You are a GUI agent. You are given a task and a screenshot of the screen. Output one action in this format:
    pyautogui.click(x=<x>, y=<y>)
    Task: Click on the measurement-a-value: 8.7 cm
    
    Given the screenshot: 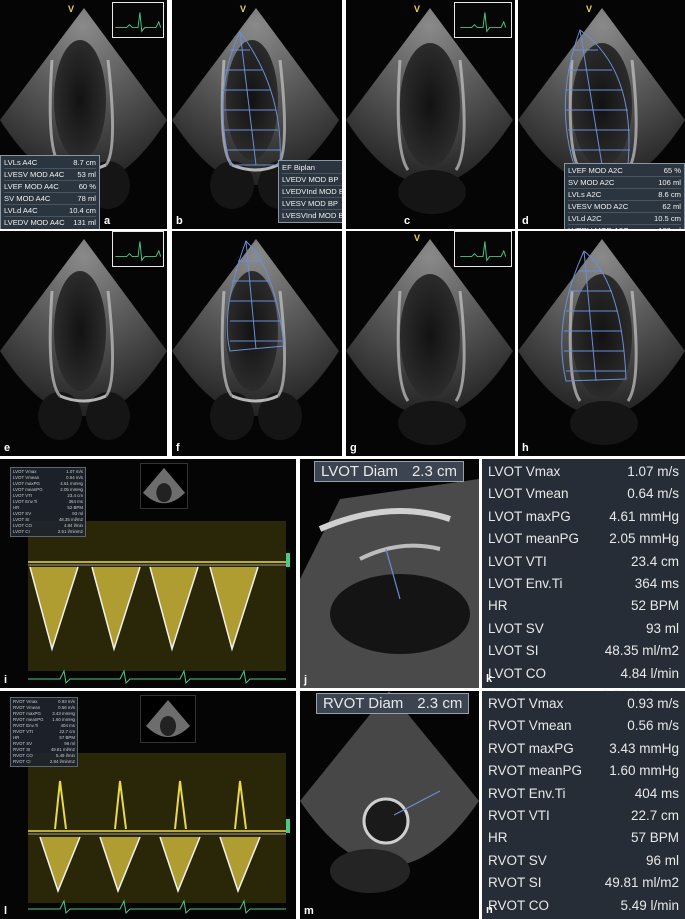 What is the action you would take?
    pyautogui.click(x=84, y=162)
    